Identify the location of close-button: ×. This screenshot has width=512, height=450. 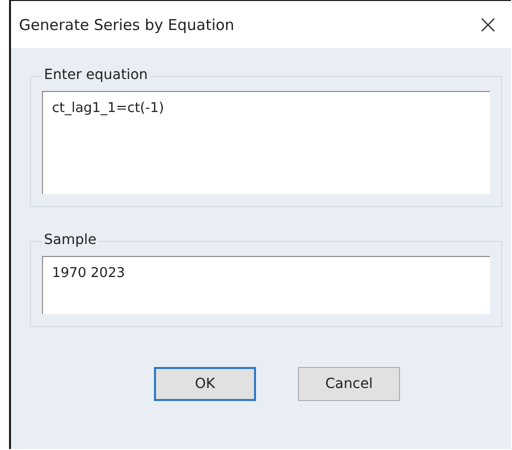
(491, 24).